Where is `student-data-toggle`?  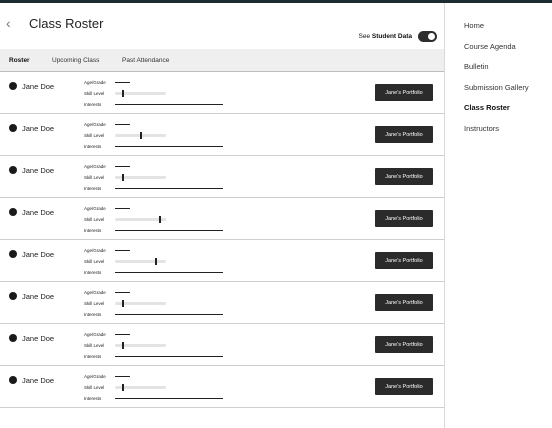
student-data-toggle is located at coordinates (427, 36).